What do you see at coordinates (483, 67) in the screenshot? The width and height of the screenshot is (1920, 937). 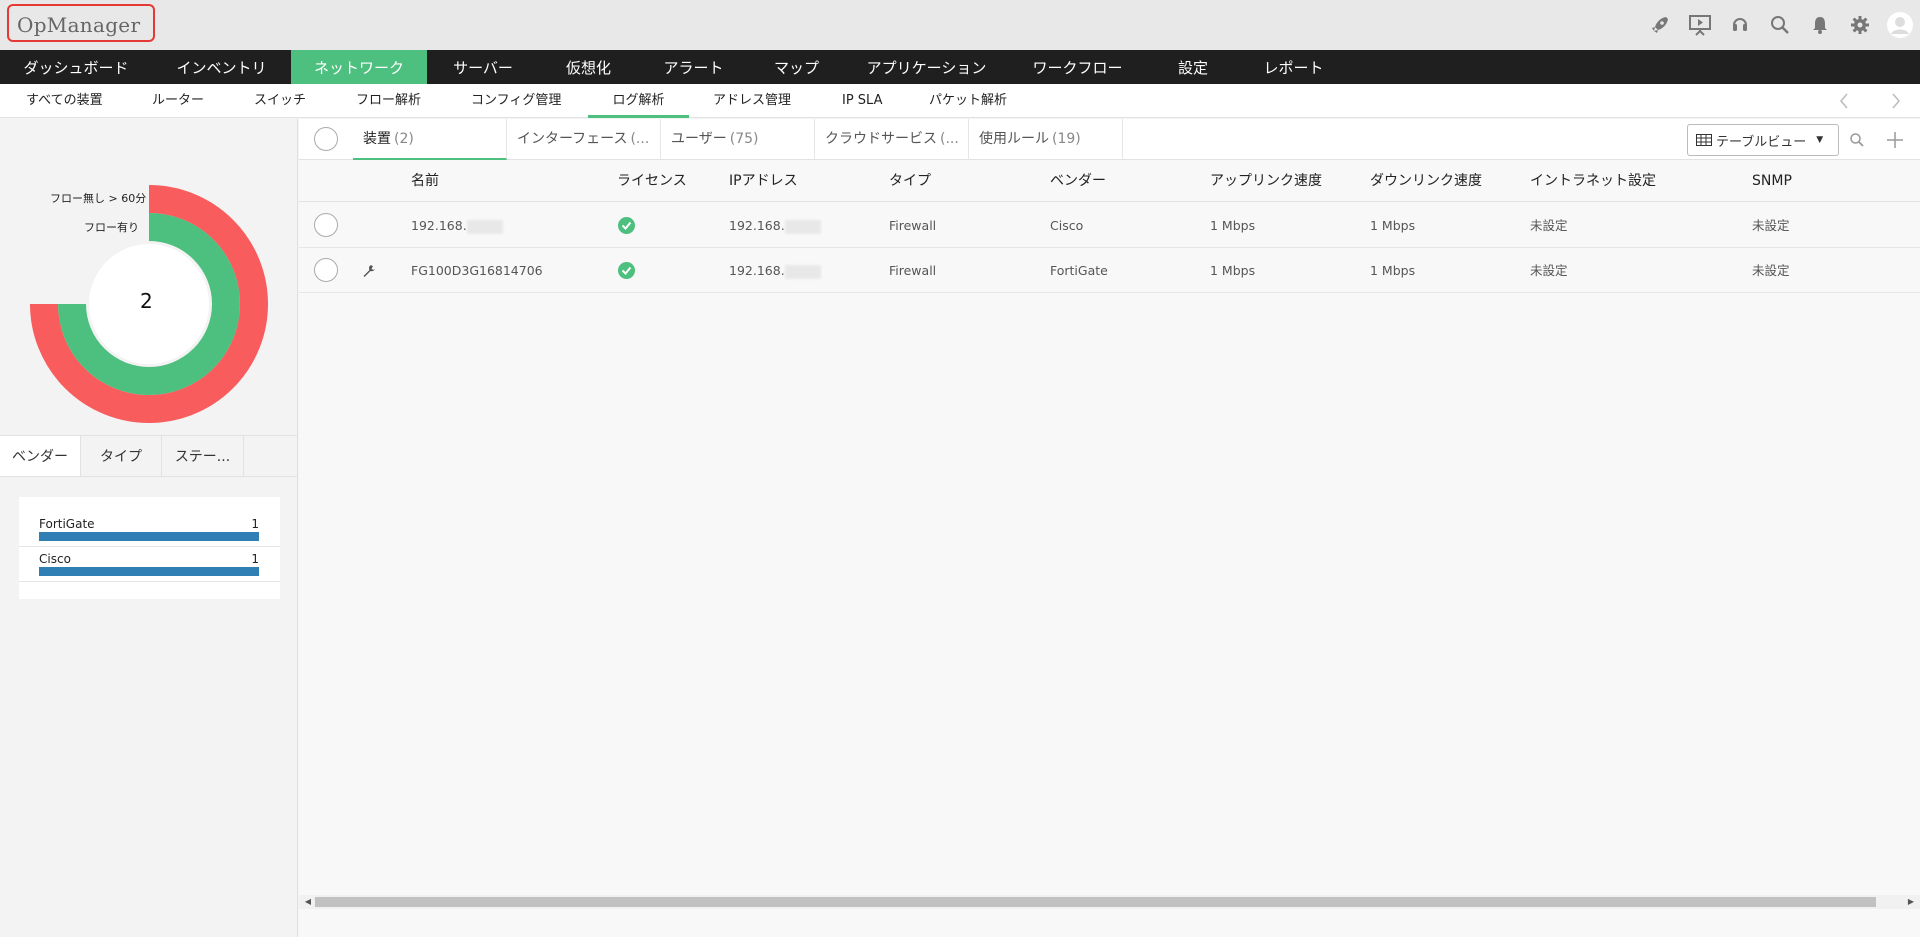 I see `main-nav-item: サーバー` at bounding box center [483, 67].